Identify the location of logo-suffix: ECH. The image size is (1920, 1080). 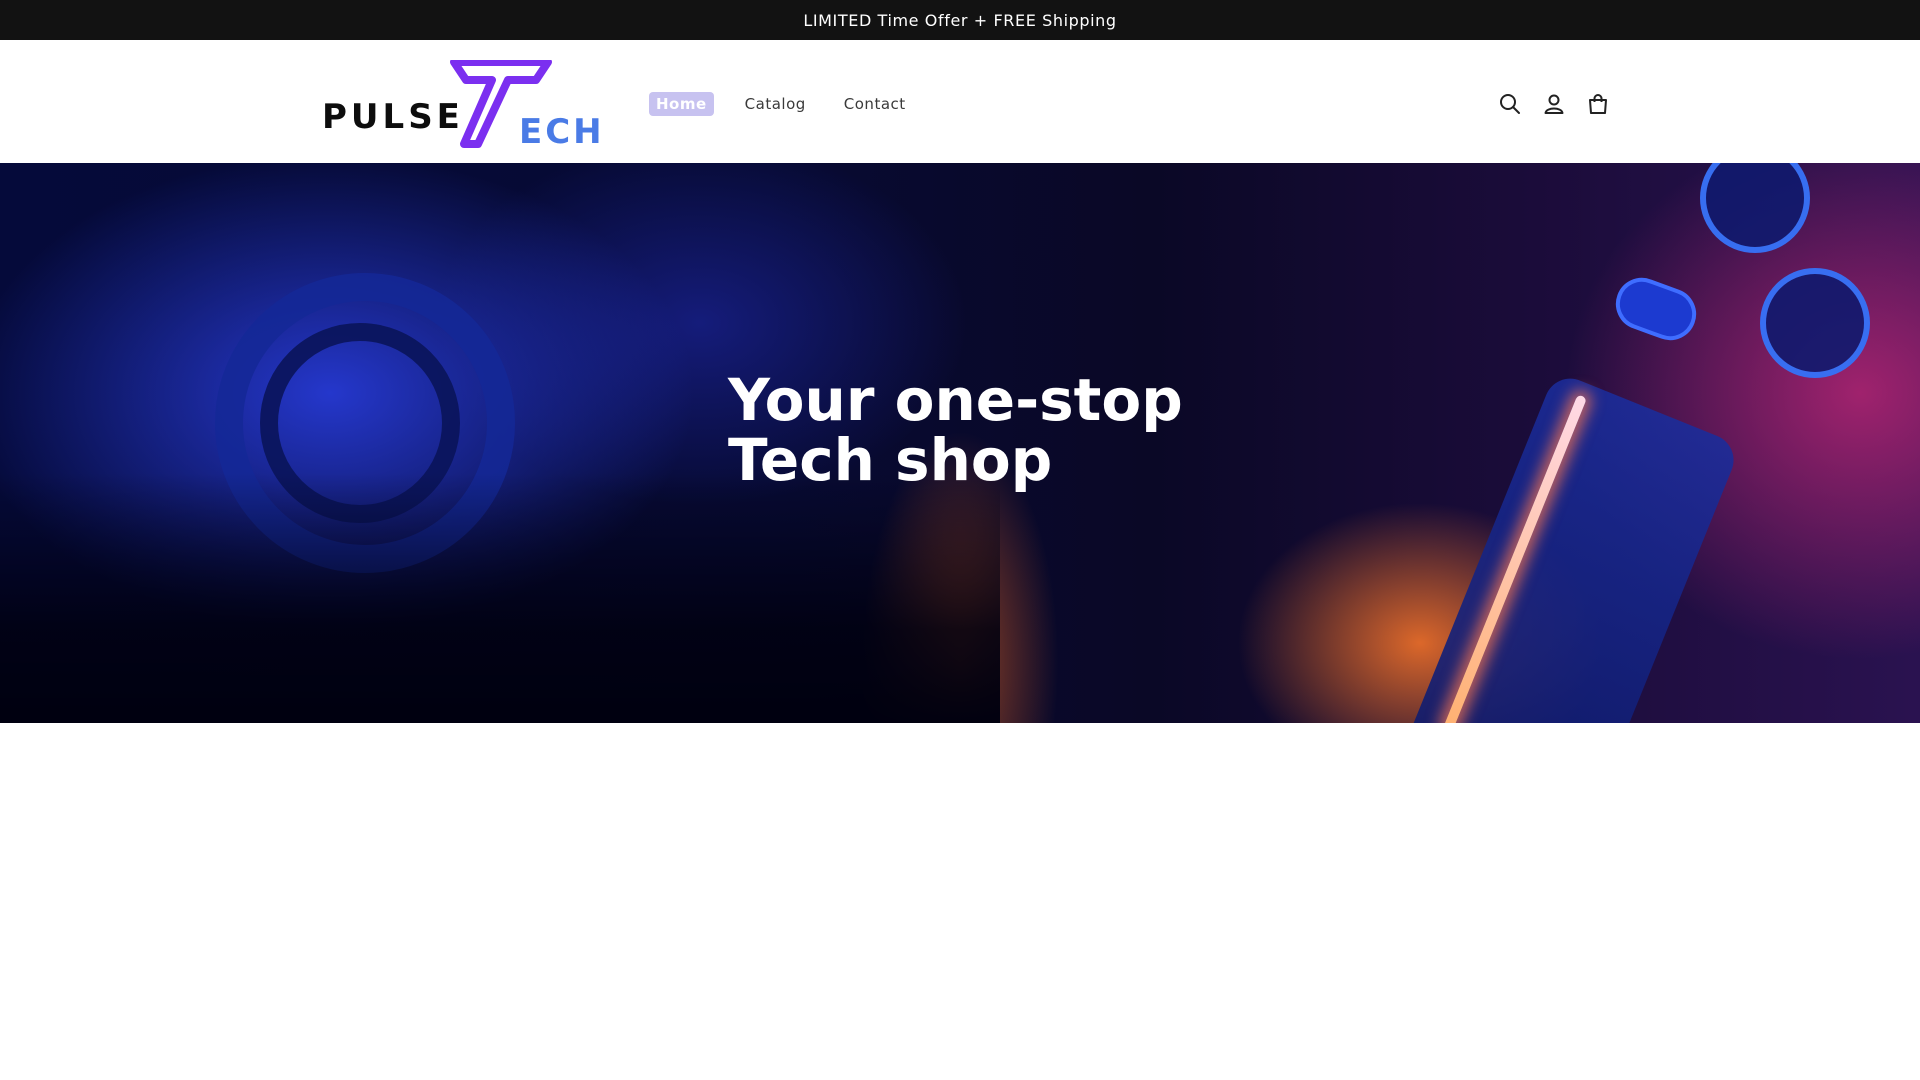
(562, 132).